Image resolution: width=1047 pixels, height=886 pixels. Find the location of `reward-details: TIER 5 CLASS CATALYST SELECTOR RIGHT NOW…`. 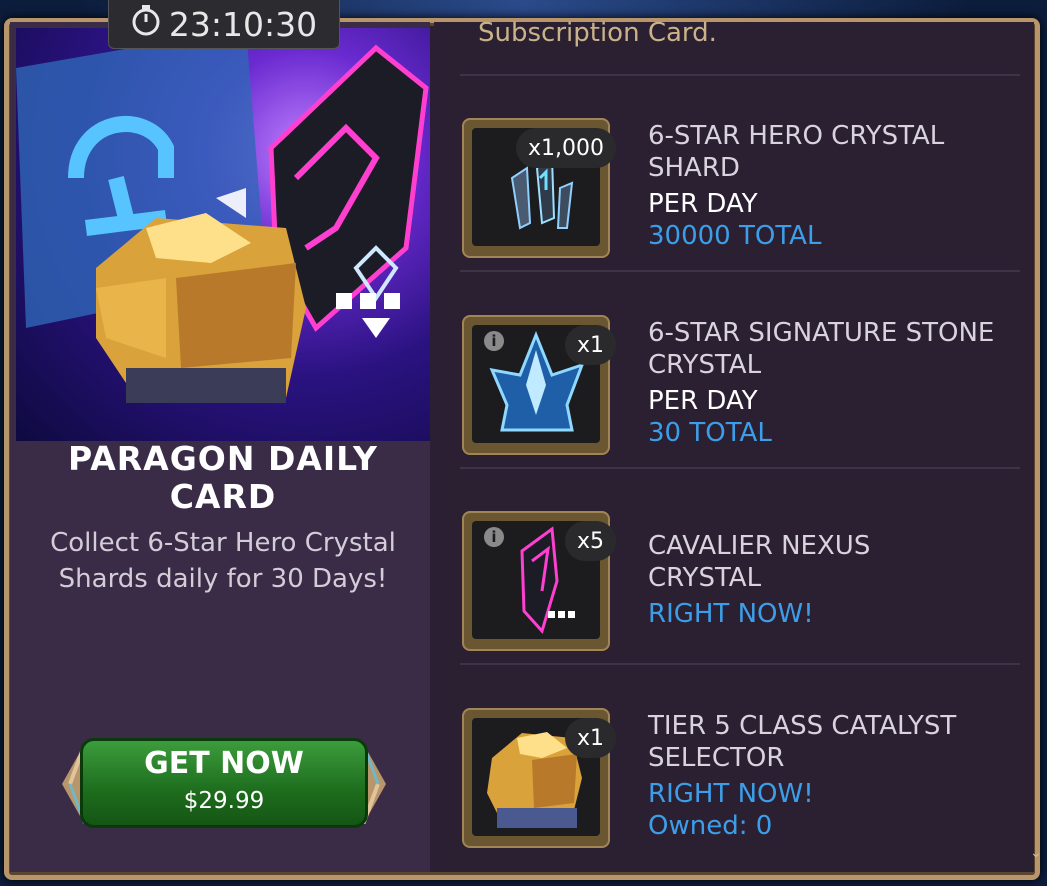

reward-details: TIER 5 CLASS CATALYST SELECTOR RIGHT NOW… is located at coordinates (838, 776).